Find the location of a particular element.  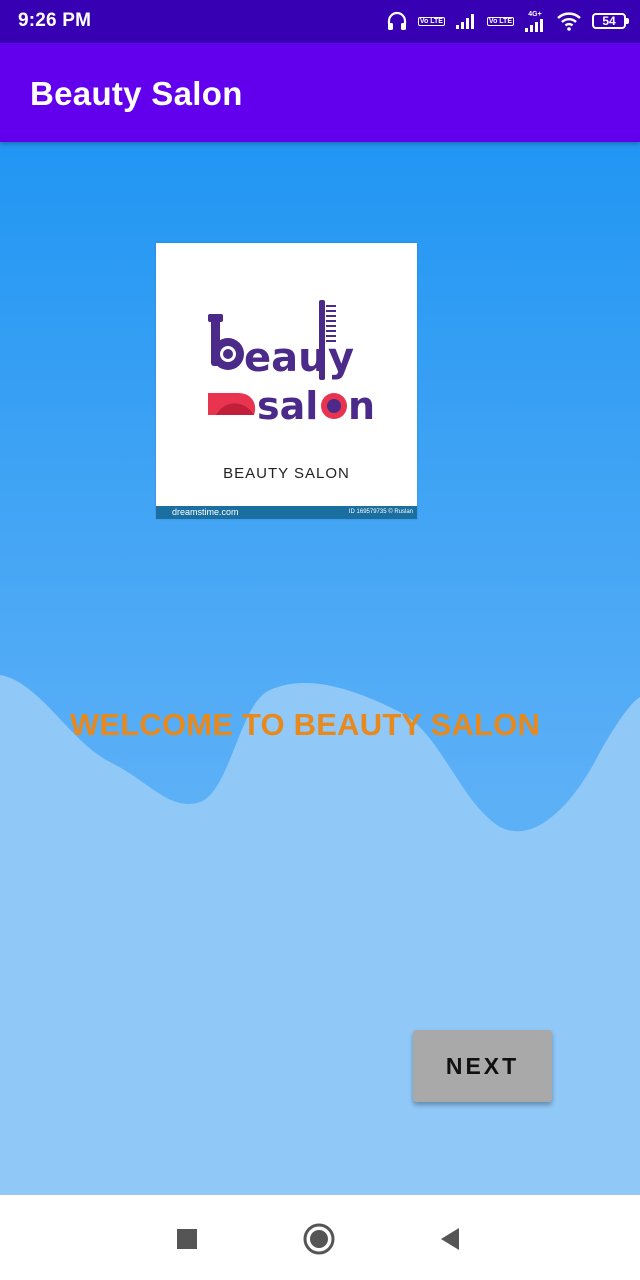

signal-icon is located at coordinates (466, 21).